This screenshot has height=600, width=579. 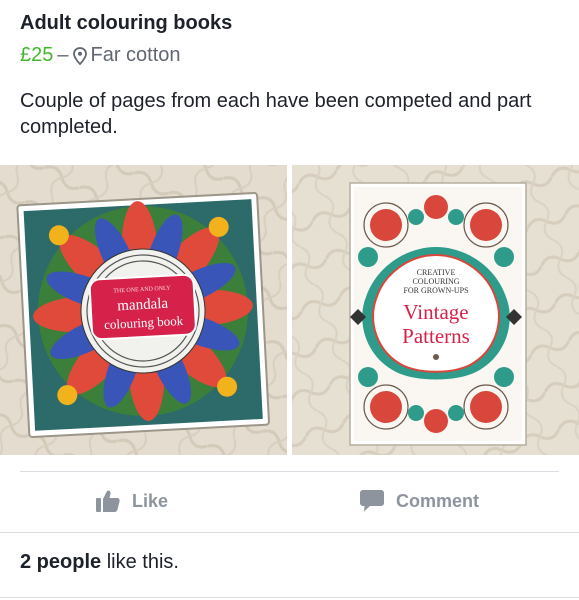 What do you see at coordinates (436, 336) in the screenshot?
I see `book-title-2: Patterns` at bounding box center [436, 336].